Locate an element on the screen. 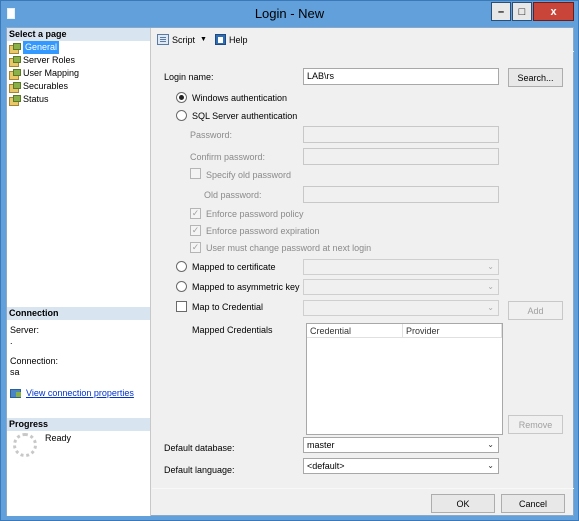 The width and height of the screenshot is (579, 521). map-credential-checkbox is located at coordinates (181, 306).